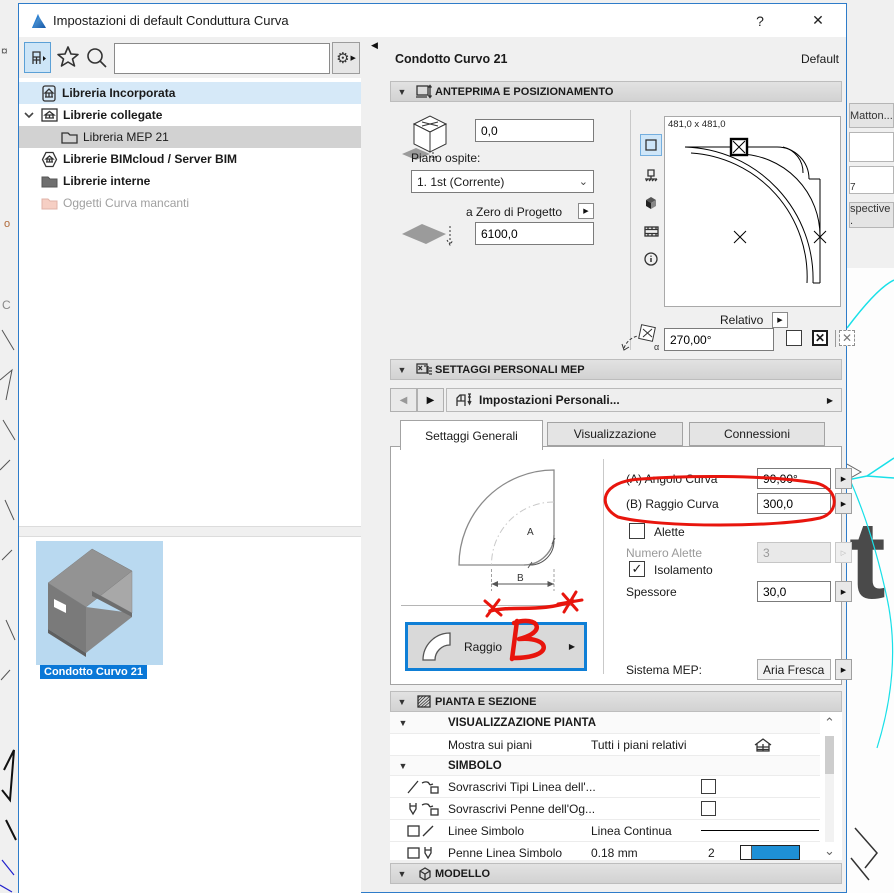  Describe the element at coordinates (843, 669) in the screenshot. I see `mep-system-flyout-button: ▶` at that location.